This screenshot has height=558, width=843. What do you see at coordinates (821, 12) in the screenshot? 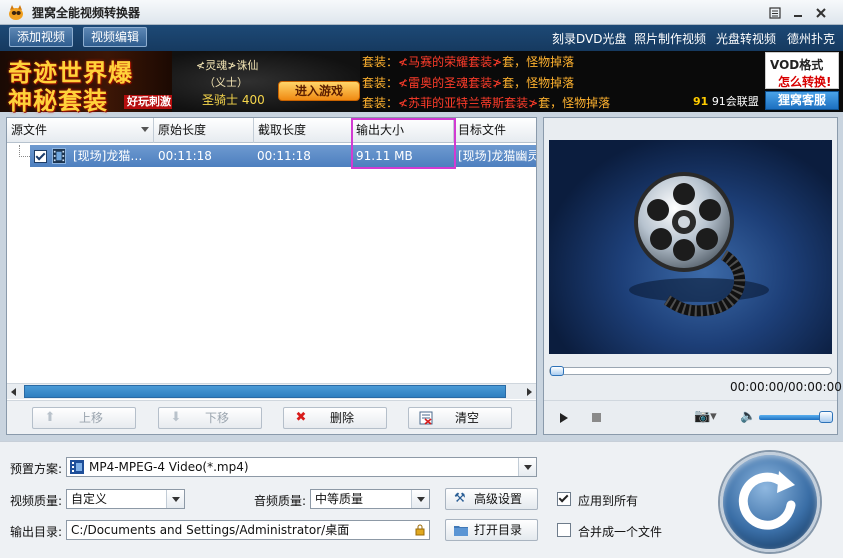
I see `close-icon` at bounding box center [821, 12].